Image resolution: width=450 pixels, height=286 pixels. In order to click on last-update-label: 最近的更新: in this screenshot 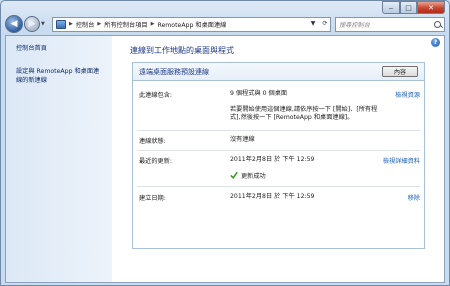, I will do `click(156, 161)`.